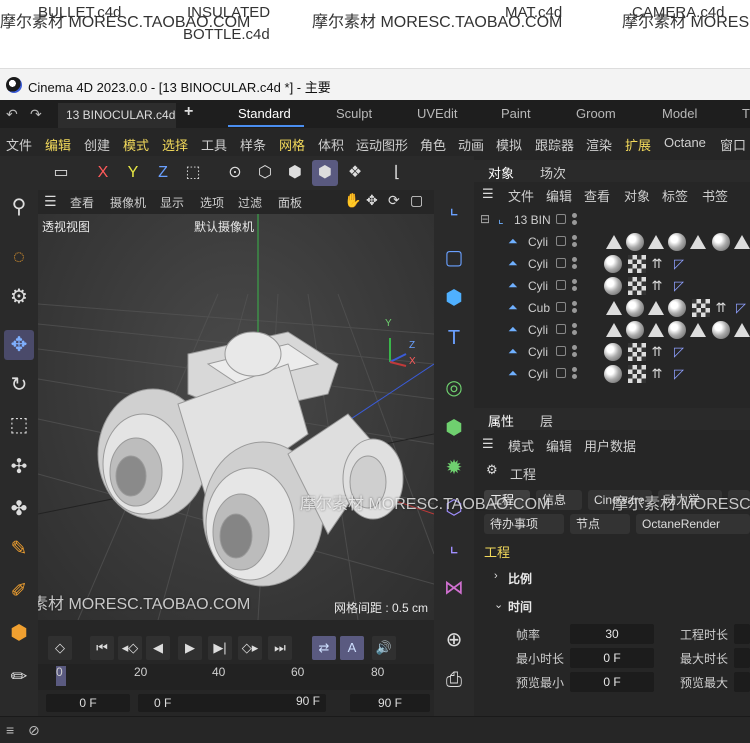  I want to click on viewport-menu-filter: 过滤, so click(250, 202).